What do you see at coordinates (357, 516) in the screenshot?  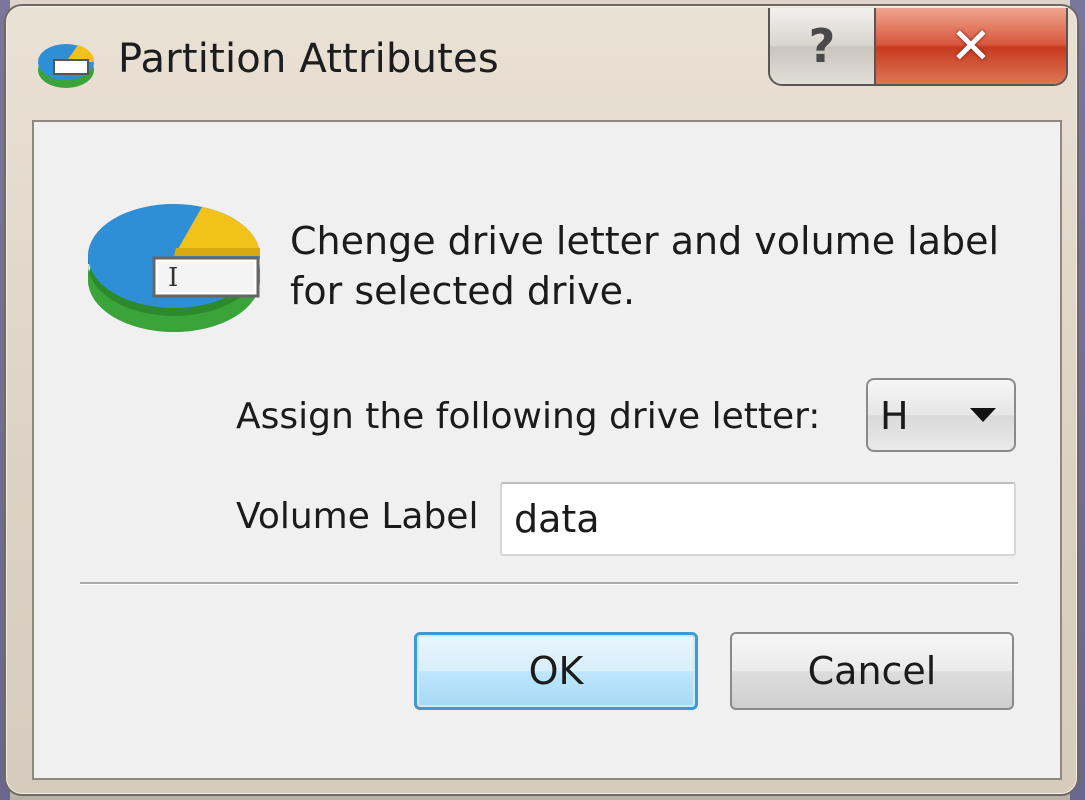 I see `volume-label-label: Volume Label` at bounding box center [357, 516].